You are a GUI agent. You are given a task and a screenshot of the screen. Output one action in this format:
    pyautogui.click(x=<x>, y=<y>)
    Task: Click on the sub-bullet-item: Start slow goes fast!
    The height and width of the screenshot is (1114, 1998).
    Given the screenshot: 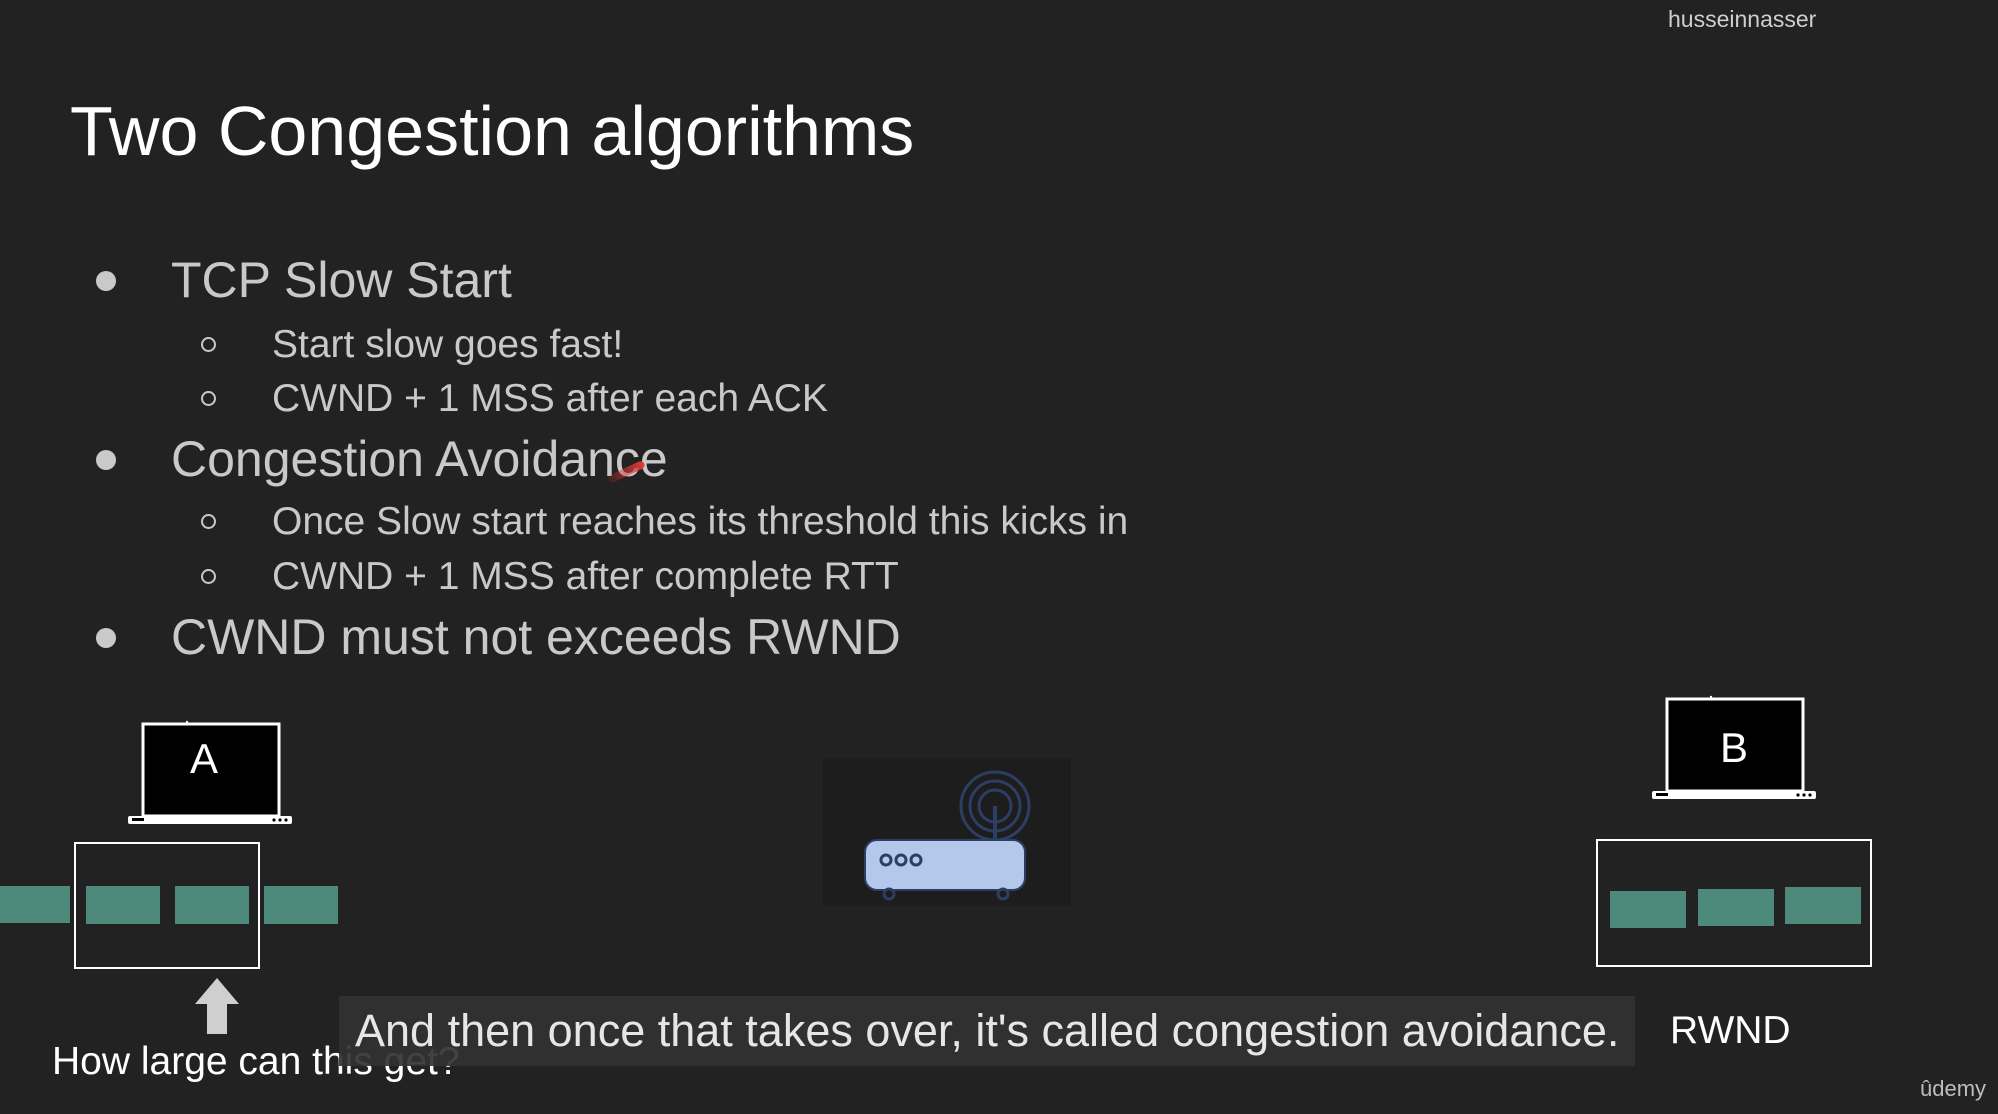 What is the action you would take?
    pyautogui.click(x=448, y=344)
    